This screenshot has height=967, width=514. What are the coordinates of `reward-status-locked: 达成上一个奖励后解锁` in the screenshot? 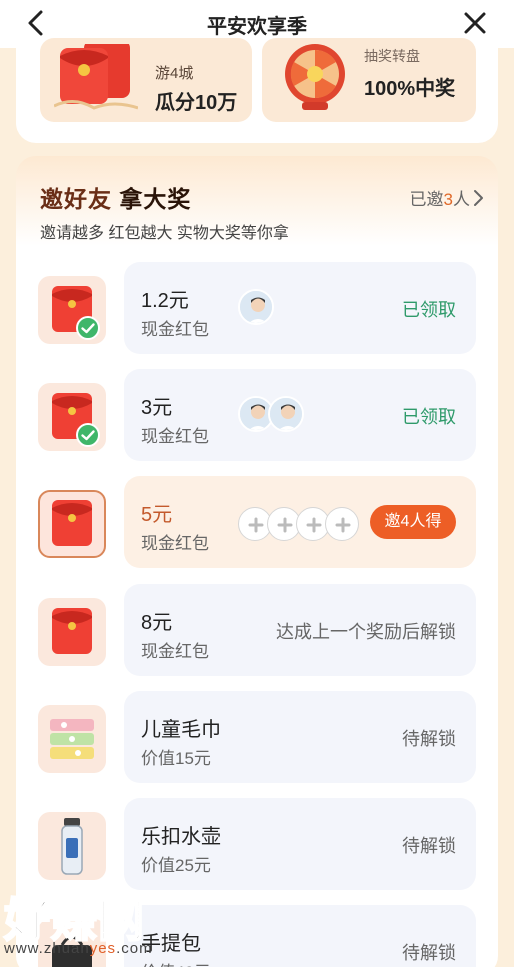 It's located at (366, 632).